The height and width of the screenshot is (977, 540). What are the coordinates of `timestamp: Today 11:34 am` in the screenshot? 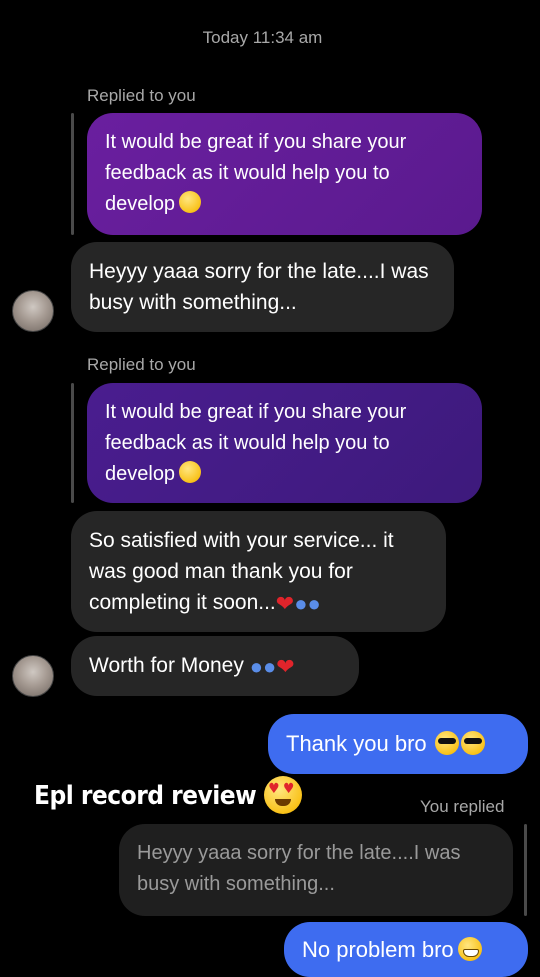 It's located at (262, 37).